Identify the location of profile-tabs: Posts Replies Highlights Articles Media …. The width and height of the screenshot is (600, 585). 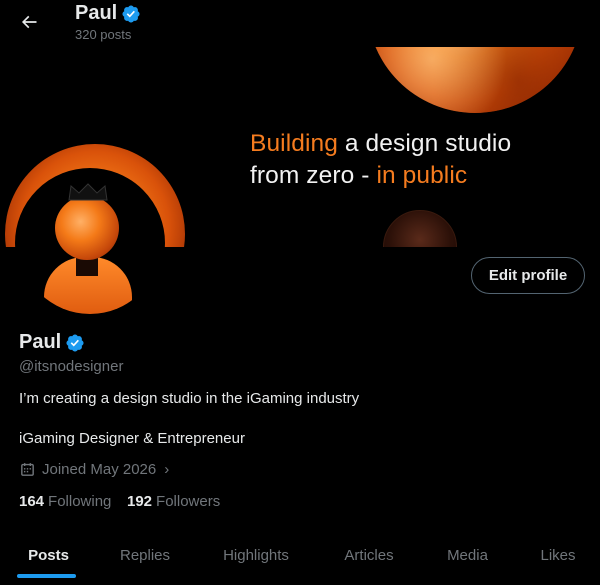
(300, 557).